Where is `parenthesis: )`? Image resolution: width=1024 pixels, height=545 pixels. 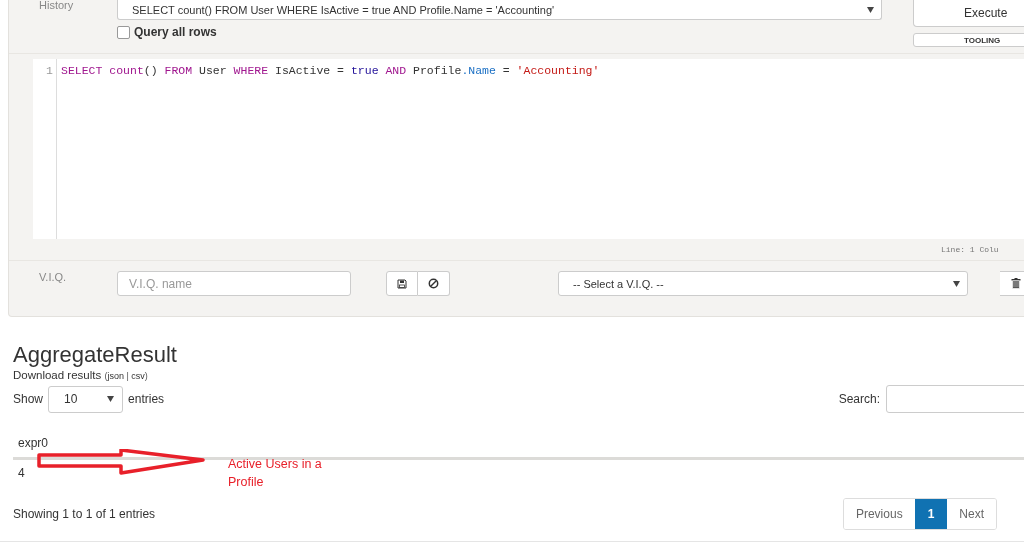 parenthesis: ) is located at coordinates (146, 376).